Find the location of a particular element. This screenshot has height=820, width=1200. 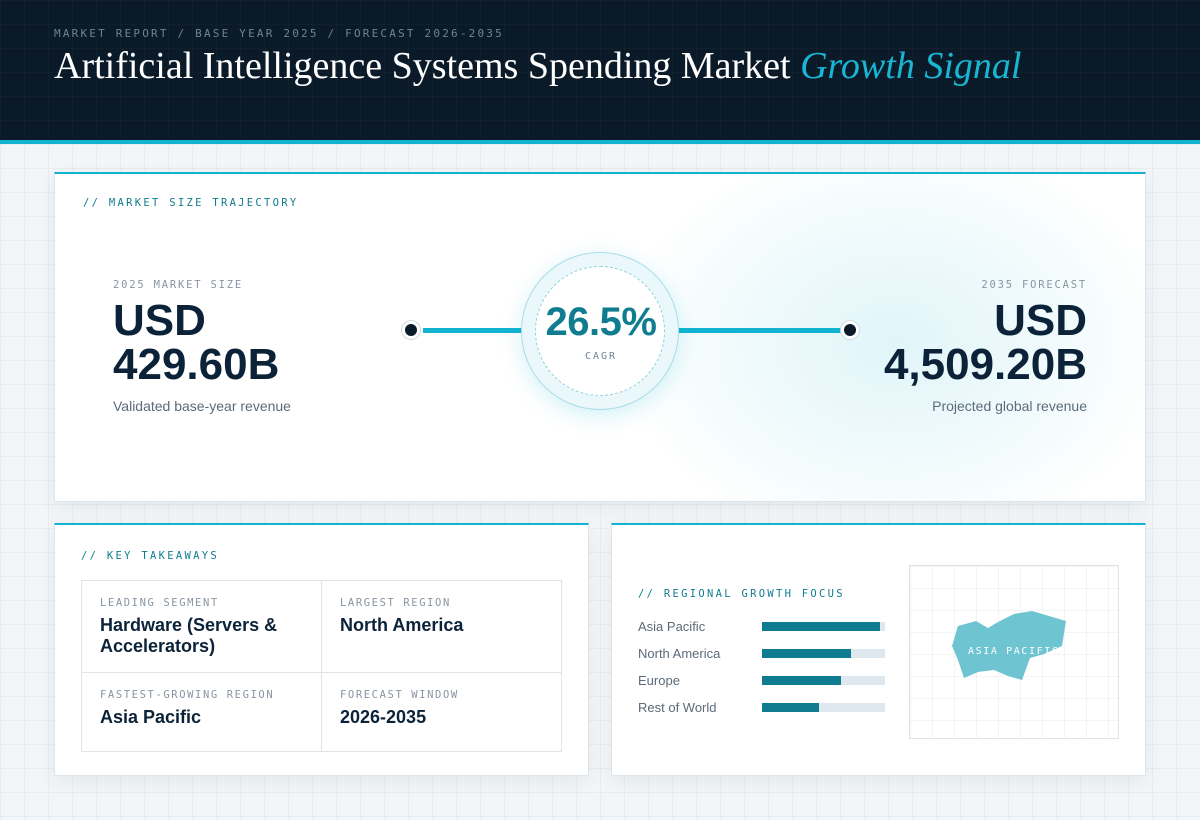

takeaway-value: Asia Pacific is located at coordinates (151, 717).